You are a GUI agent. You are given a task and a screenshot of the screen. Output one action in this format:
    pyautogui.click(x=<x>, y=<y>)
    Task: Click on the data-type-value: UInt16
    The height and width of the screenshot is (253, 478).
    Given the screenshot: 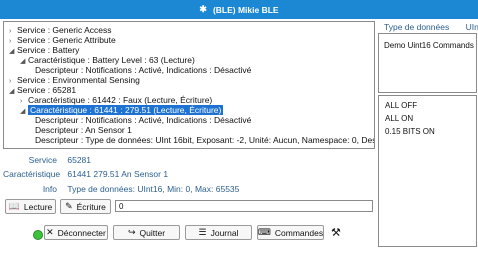 What is the action you would take?
    pyautogui.click(x=471, y=27)
    